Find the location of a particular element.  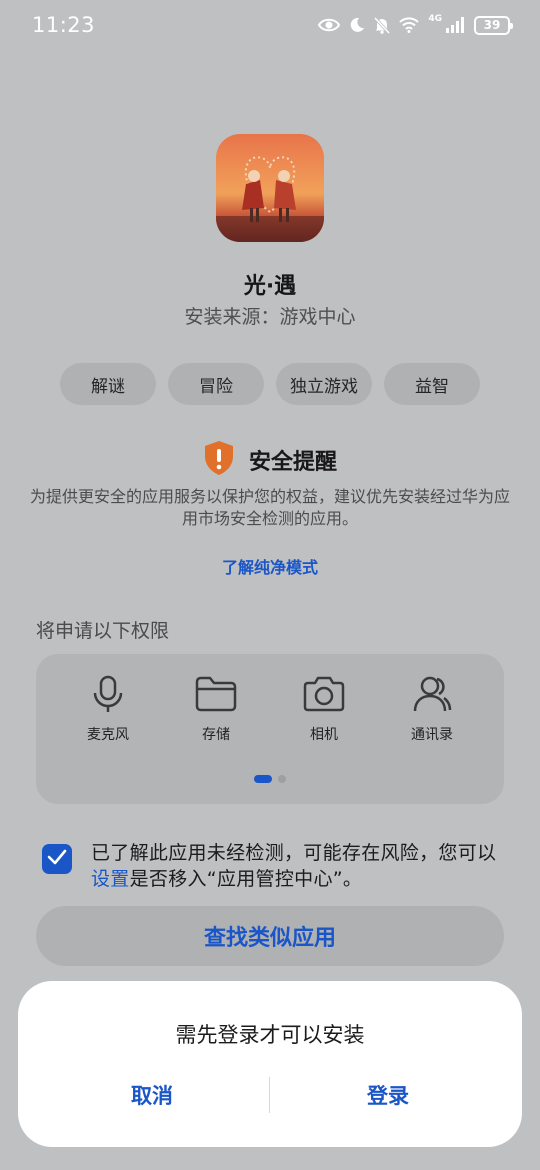

mute-bell-icon is located at coordinates (382, 25).